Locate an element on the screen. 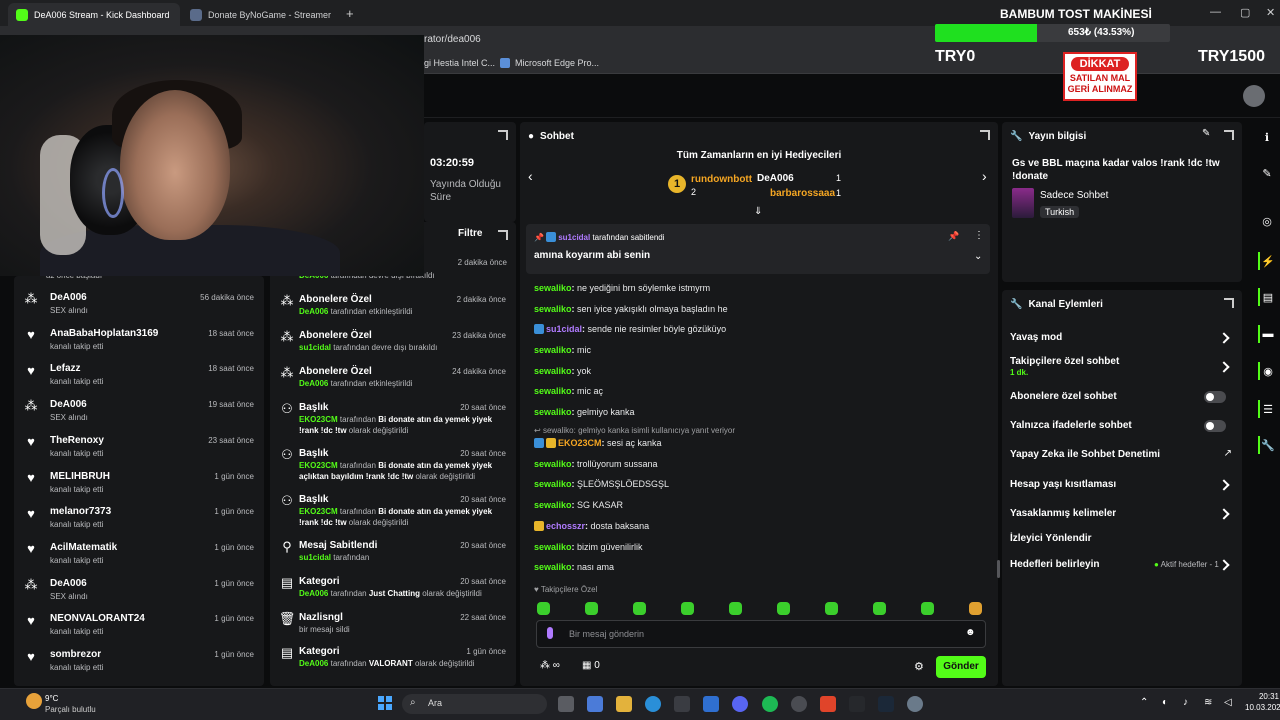 Image resolution: width=1280 pixels, height=720 pixels. emote-chat-toggle is located at coordinates (1215, 426).